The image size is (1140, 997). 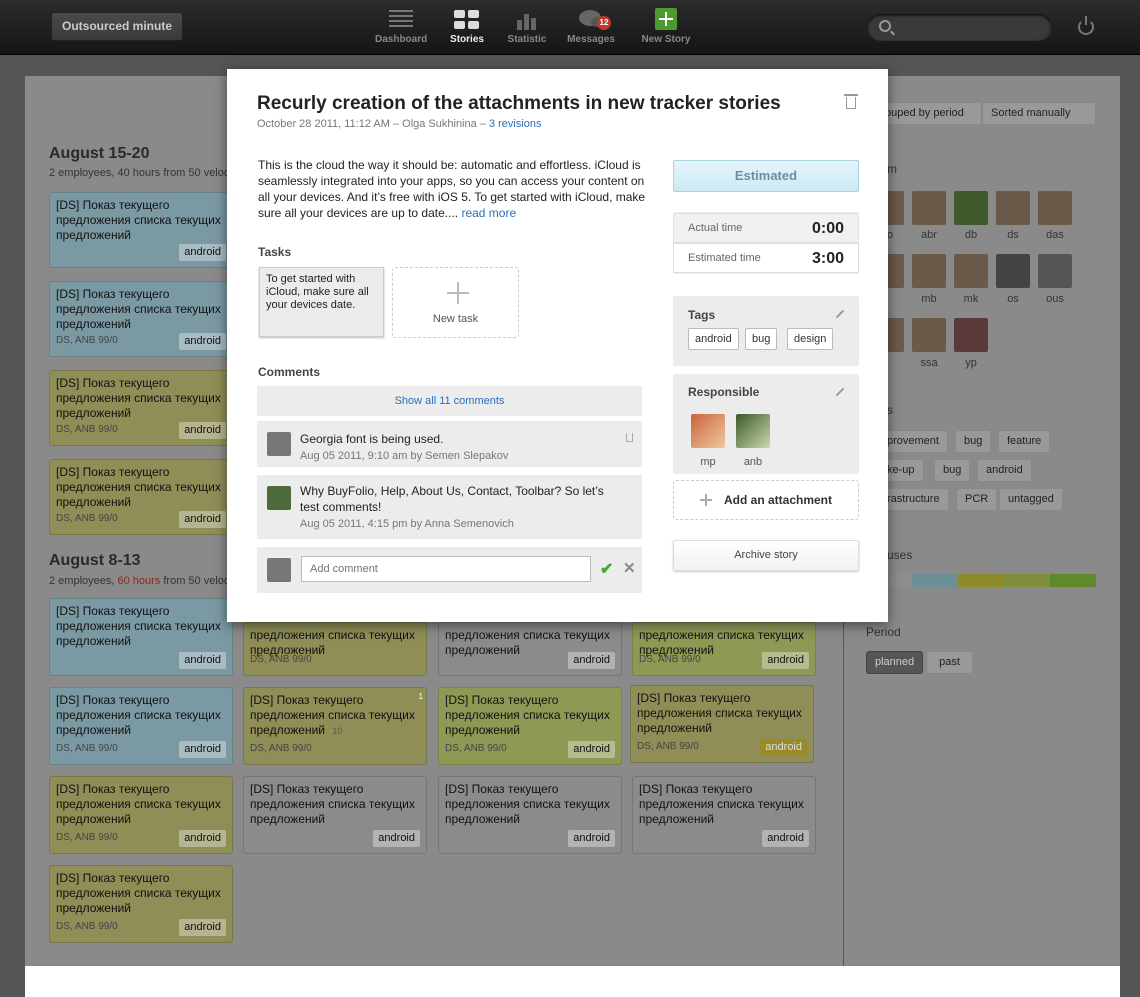 I want to click on nav-dashboard: Dashboard, so click(x=401, y=26).